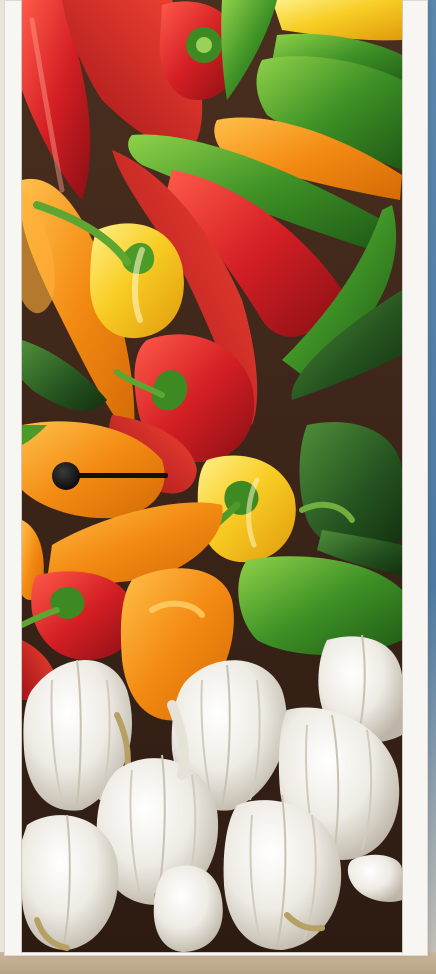 The image size is (436, 974). What do you see at coordinates (119, 475) in the screenshot?
I see `handle-lever` at bounding box center [119, 475].